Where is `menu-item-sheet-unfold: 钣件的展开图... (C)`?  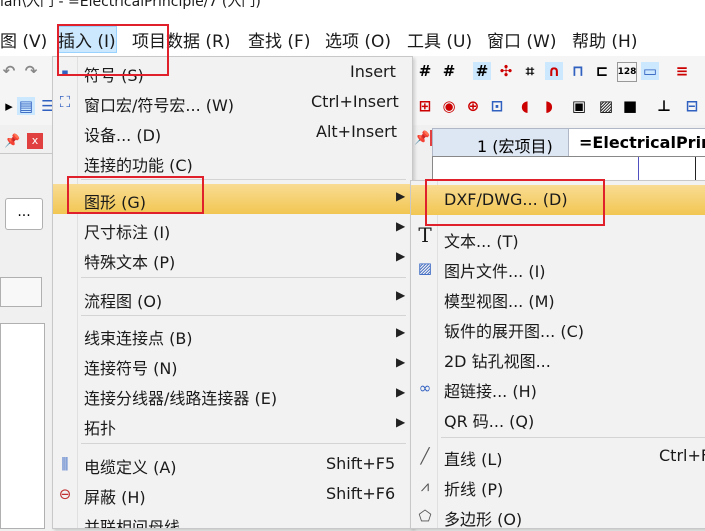
menu-item-sheet-unfold: 钣件的展开图... (C) is located at coordinates (558, 328).